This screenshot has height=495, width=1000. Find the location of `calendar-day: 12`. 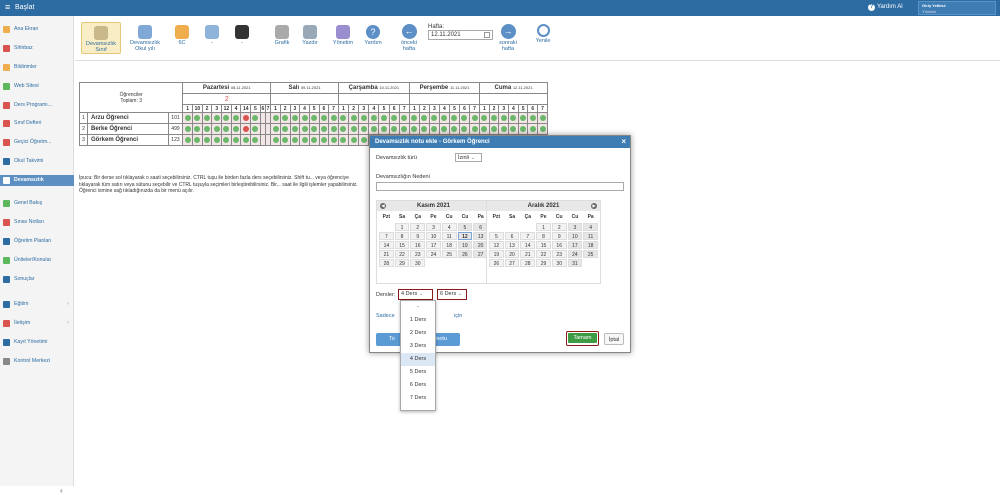

calendar-day: 12 is located at coordinates (465, 236).